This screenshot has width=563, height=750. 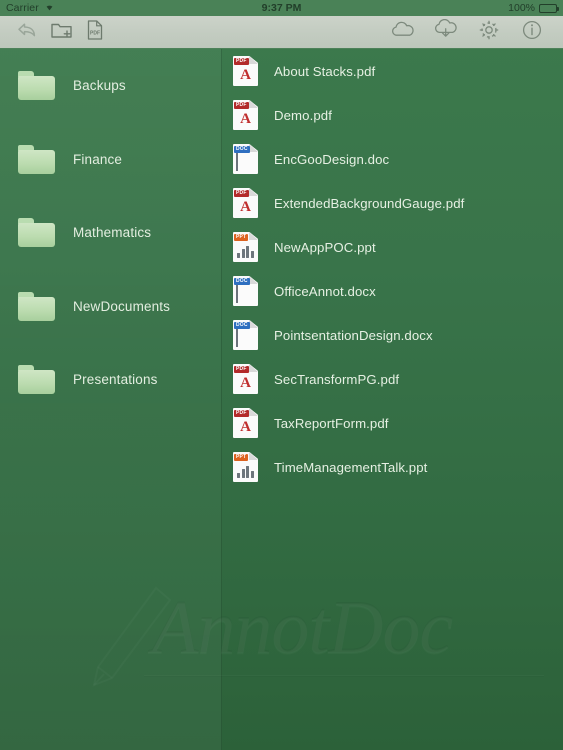 I want to click on back-icon, so click(x=27, y=32).